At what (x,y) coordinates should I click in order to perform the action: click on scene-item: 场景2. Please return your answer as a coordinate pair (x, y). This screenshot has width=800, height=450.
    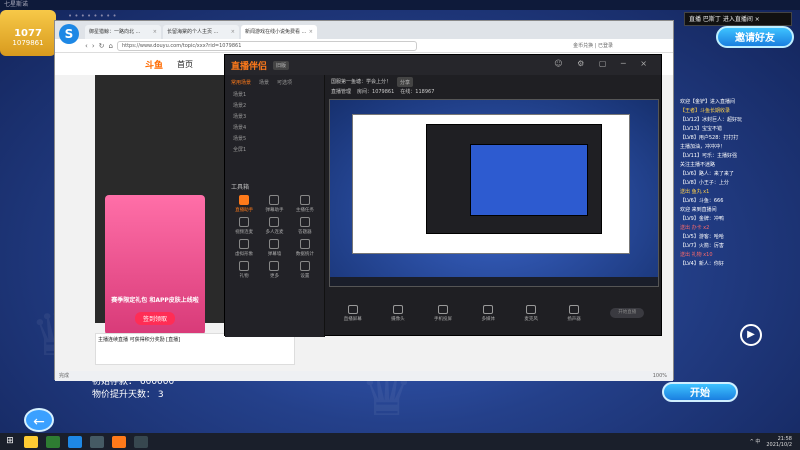
    Looking at the image, I should click on (274, 106).